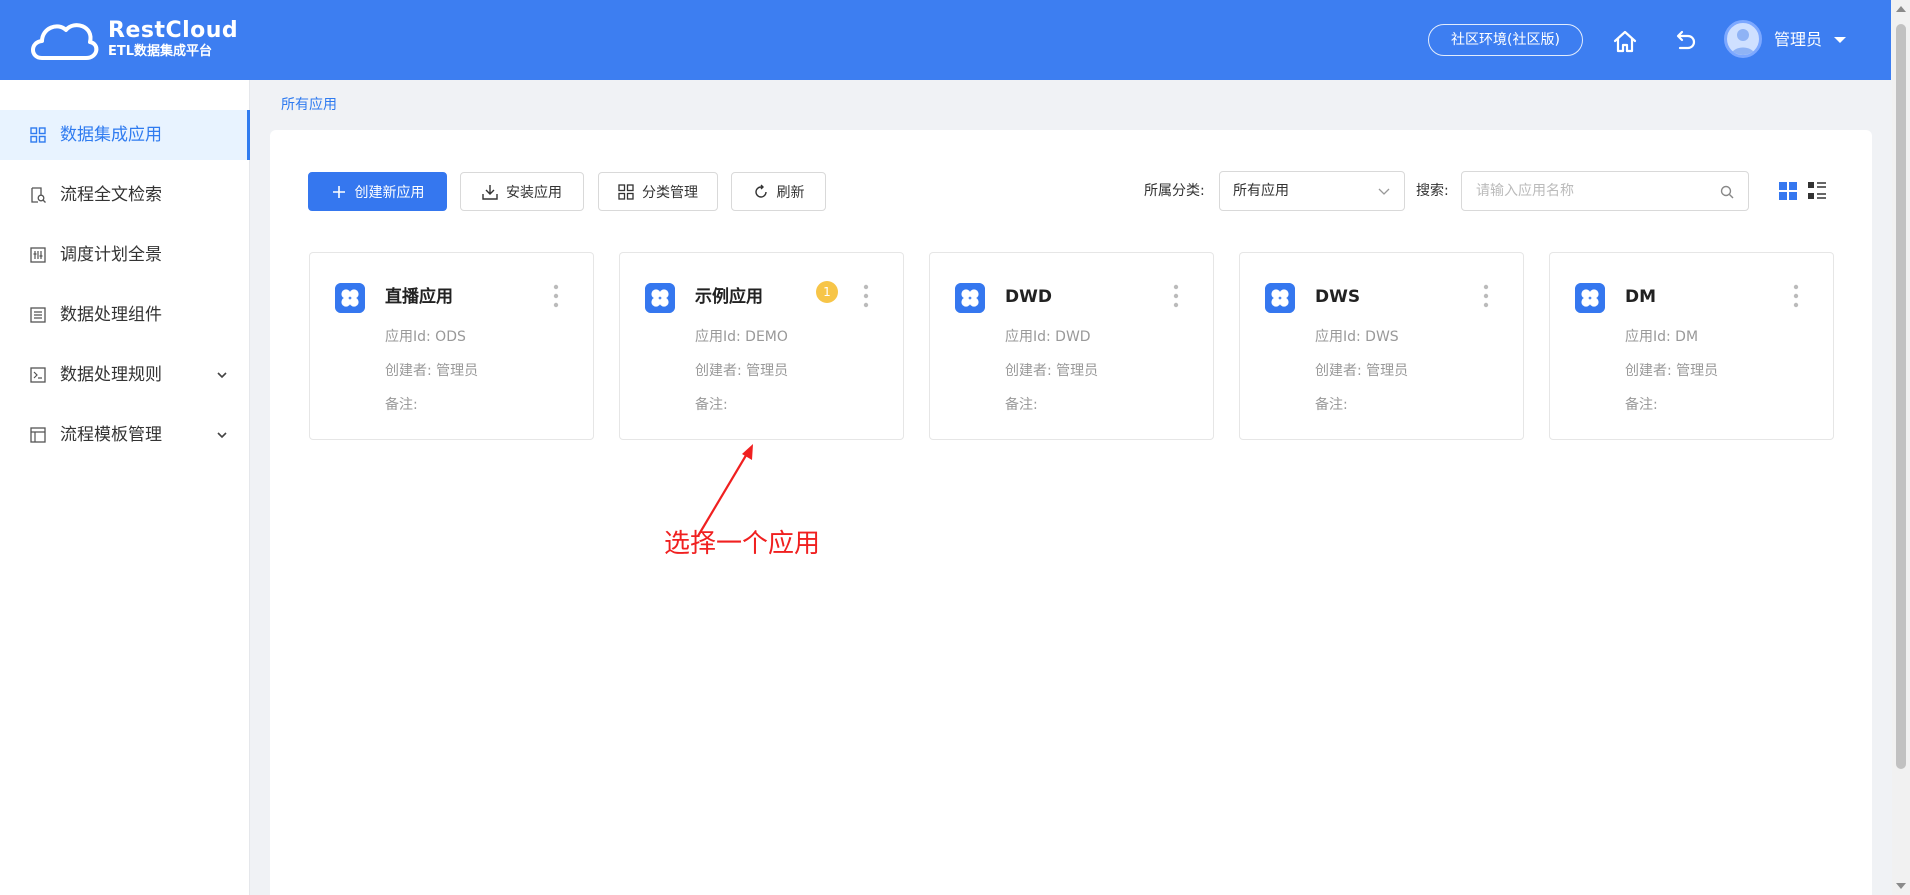 The height and width of the screenshot is (895, 1910). I want to click on environment-badge: 社区环境(社区版), so click(1505, 40).